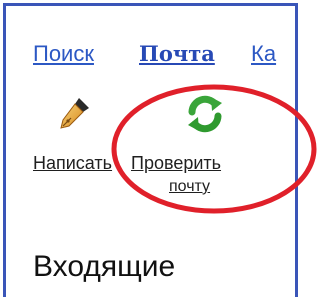 The image size is (322, 297). I want to click on nav-link-mail: Почта, so click(177, 54).